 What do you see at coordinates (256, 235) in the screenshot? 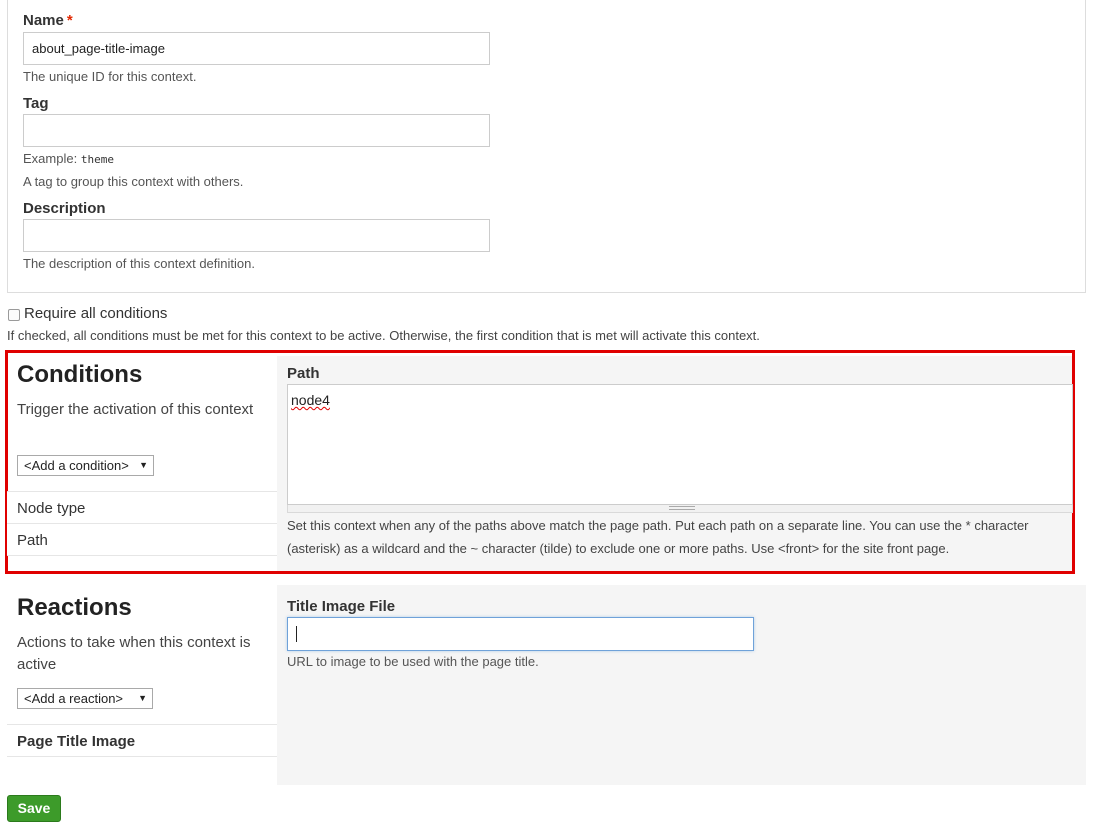
I see `description-input` at bounding box center [256, 235].